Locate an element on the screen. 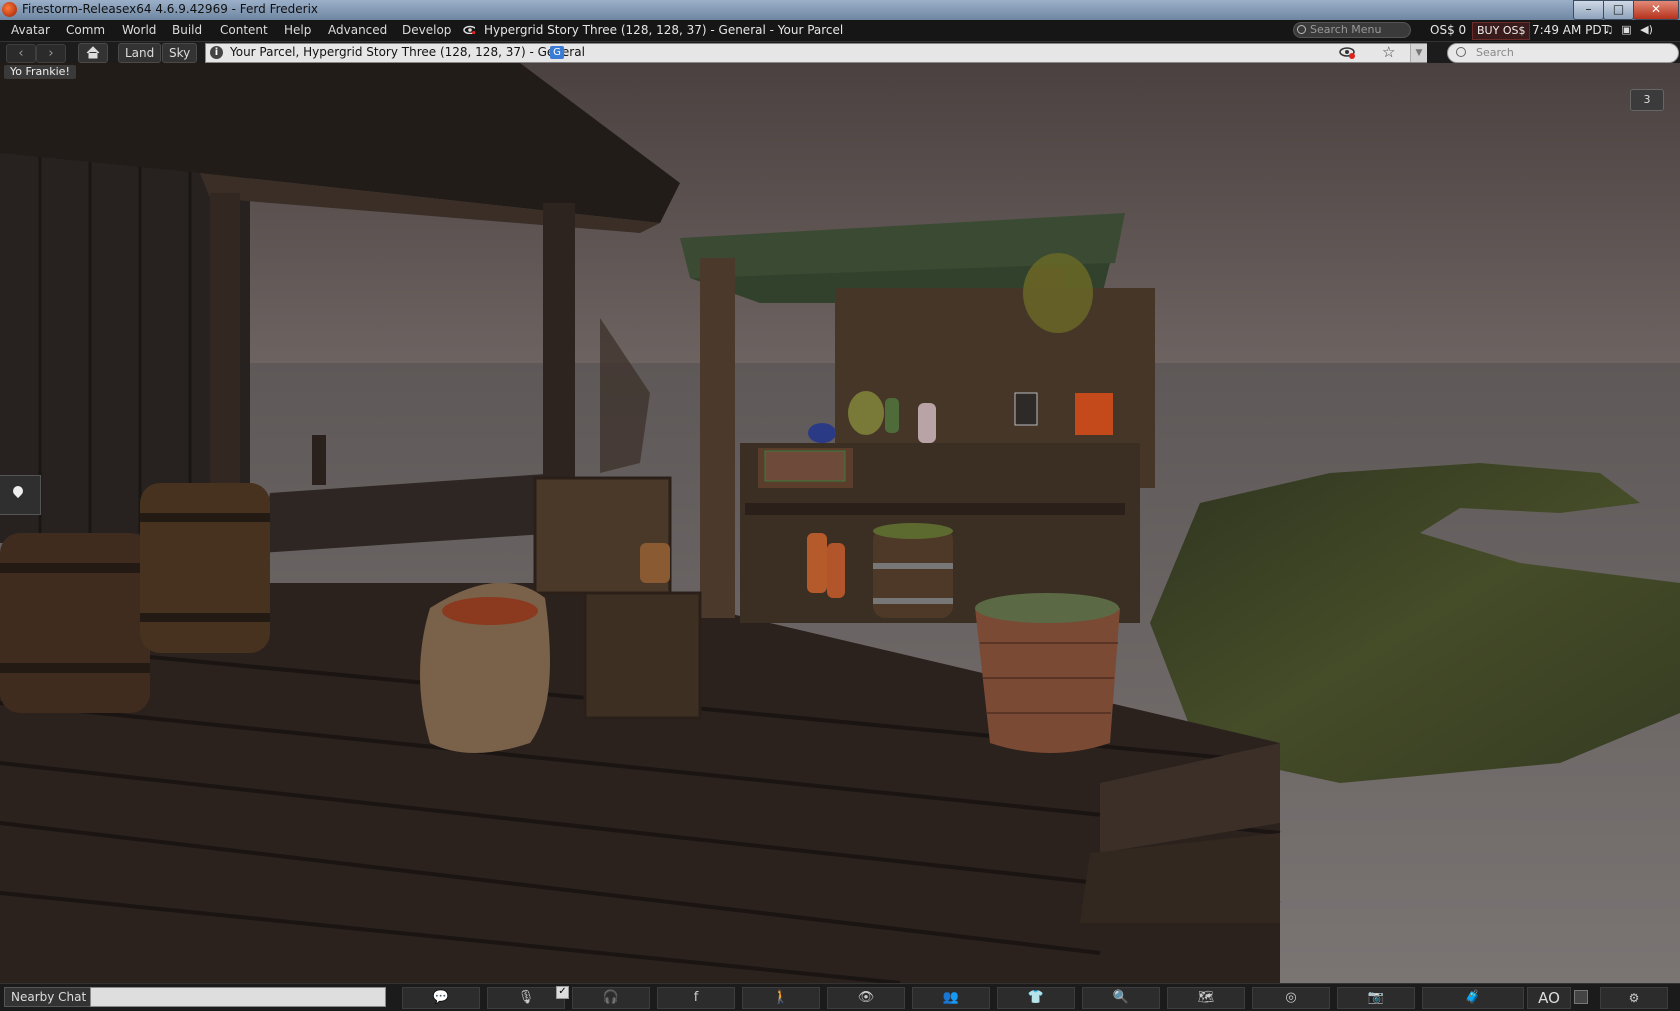 This screenshot has height=1011, width=1680. menu-build: Build is located at coordinates (187, 30).